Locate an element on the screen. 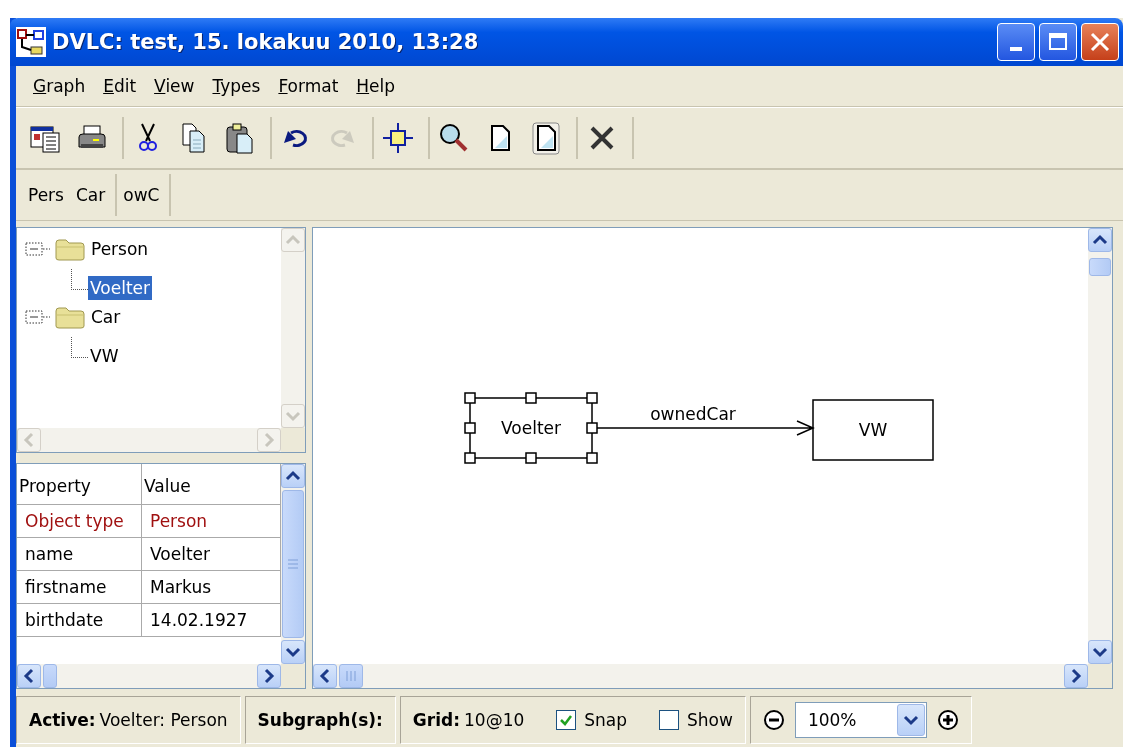 The width and height of the screenshot is (1123, 747). palette-button: Pers is located at coordinates (46, 195).